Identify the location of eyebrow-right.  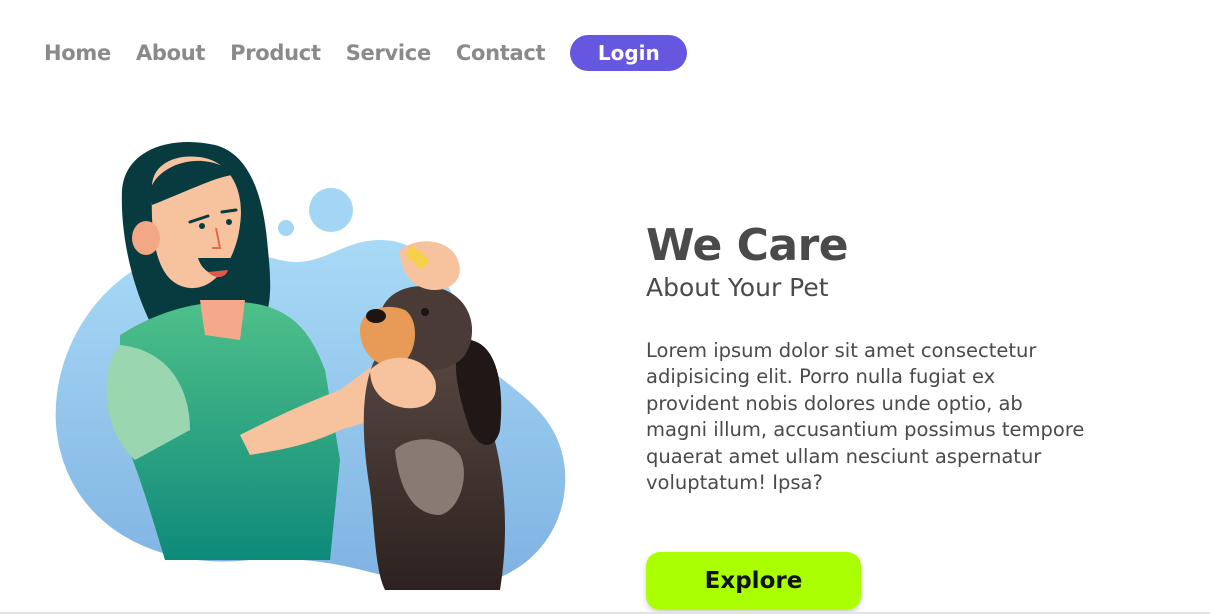
(229, 211).